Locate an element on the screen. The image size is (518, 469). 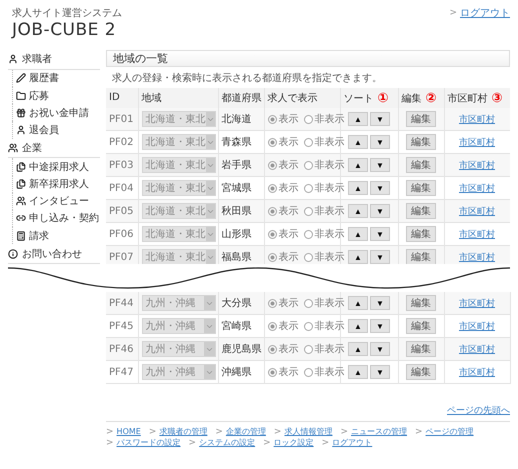
id-text: PF05 is located at coordinates (121, 211).